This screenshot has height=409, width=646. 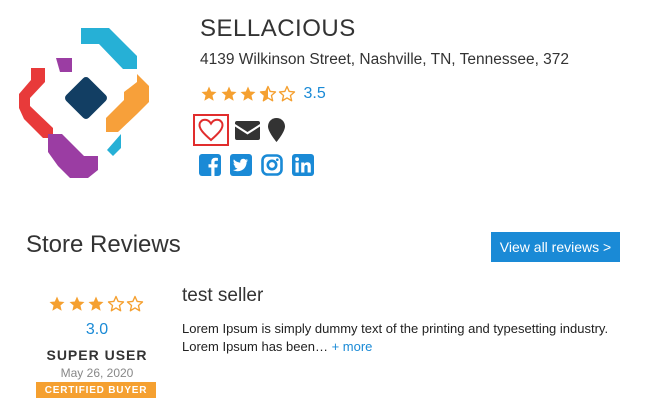 What do you see at coordinates (97, 329) in the screenshot?
I see `review-rating-value: 3.0` at bounding box center [97, 329].